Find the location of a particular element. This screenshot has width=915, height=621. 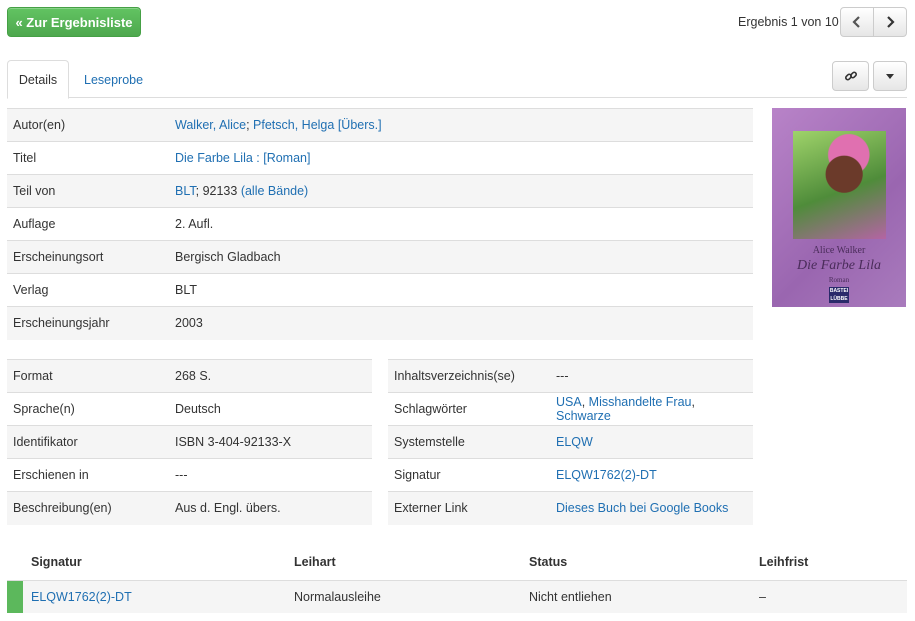

field-label: Teil von is located at coordinates (88, 191).